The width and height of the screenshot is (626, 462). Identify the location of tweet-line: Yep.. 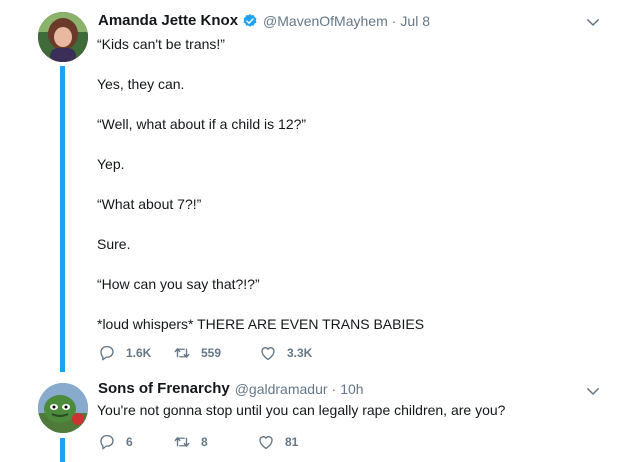
(111, 164).